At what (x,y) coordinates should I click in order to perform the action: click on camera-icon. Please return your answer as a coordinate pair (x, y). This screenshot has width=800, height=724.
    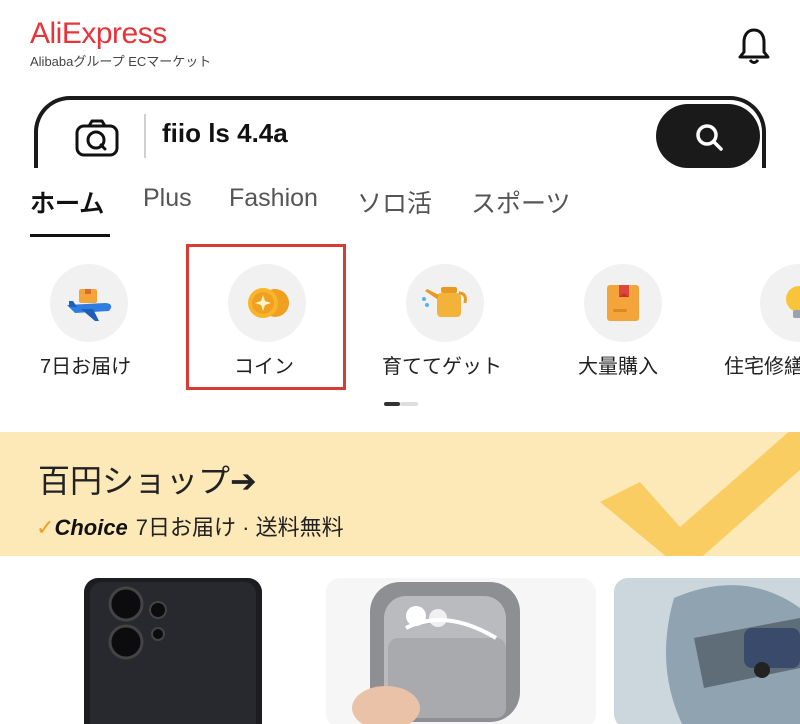
    Looking at the image, I should click on (97, 138).